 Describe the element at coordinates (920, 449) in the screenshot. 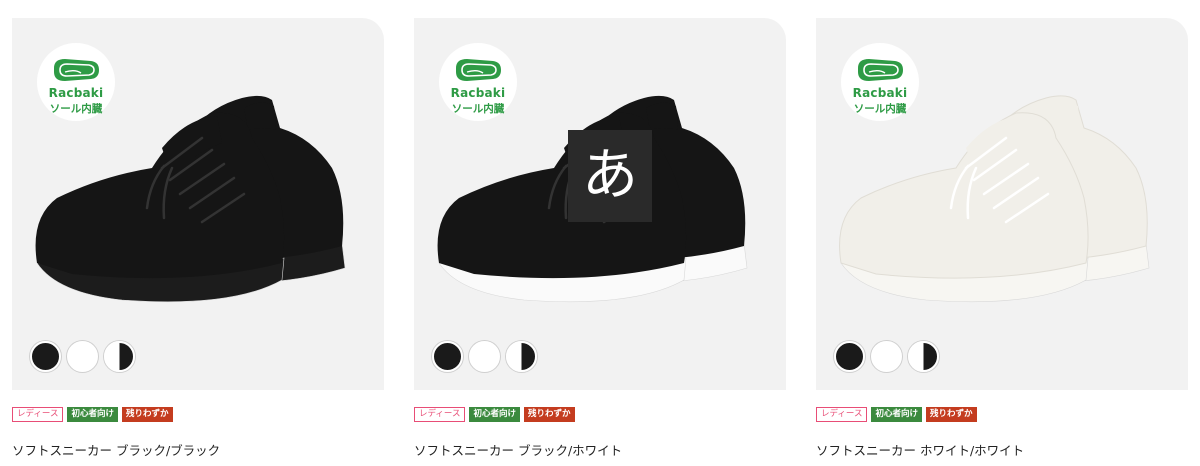

I see `product-title: ソフトスニーカー ホワイト/ホワイト` at that location.